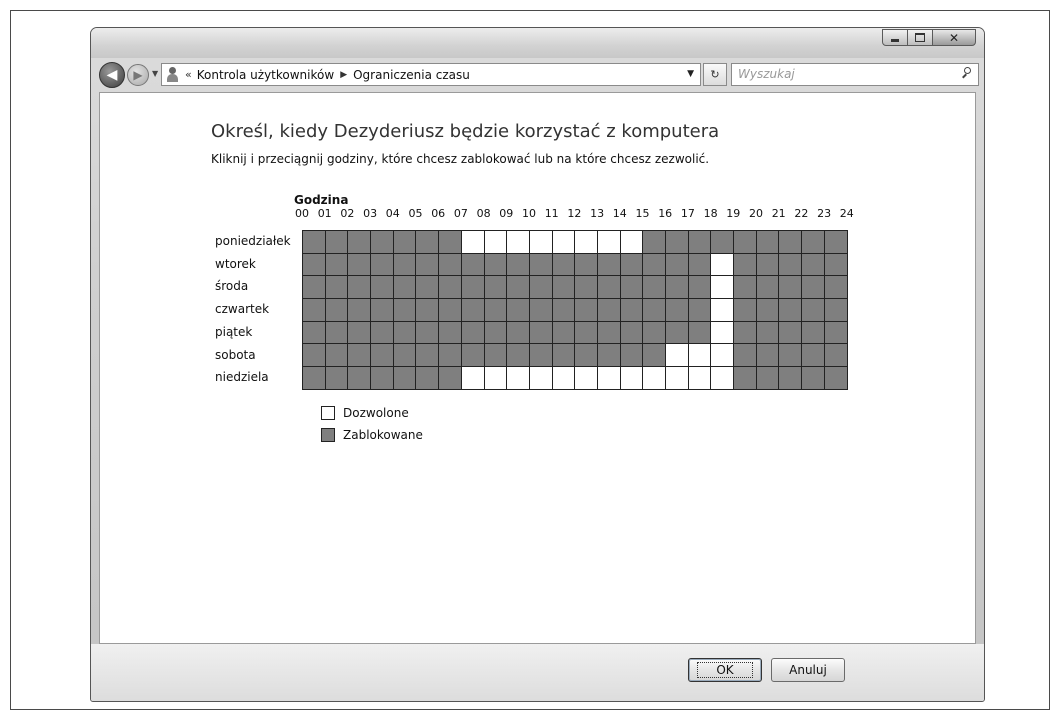  What do you see at coordinates (138, 75) in the screenshot?
I see `forward-button: ▶` at bounding box center [138, 75].